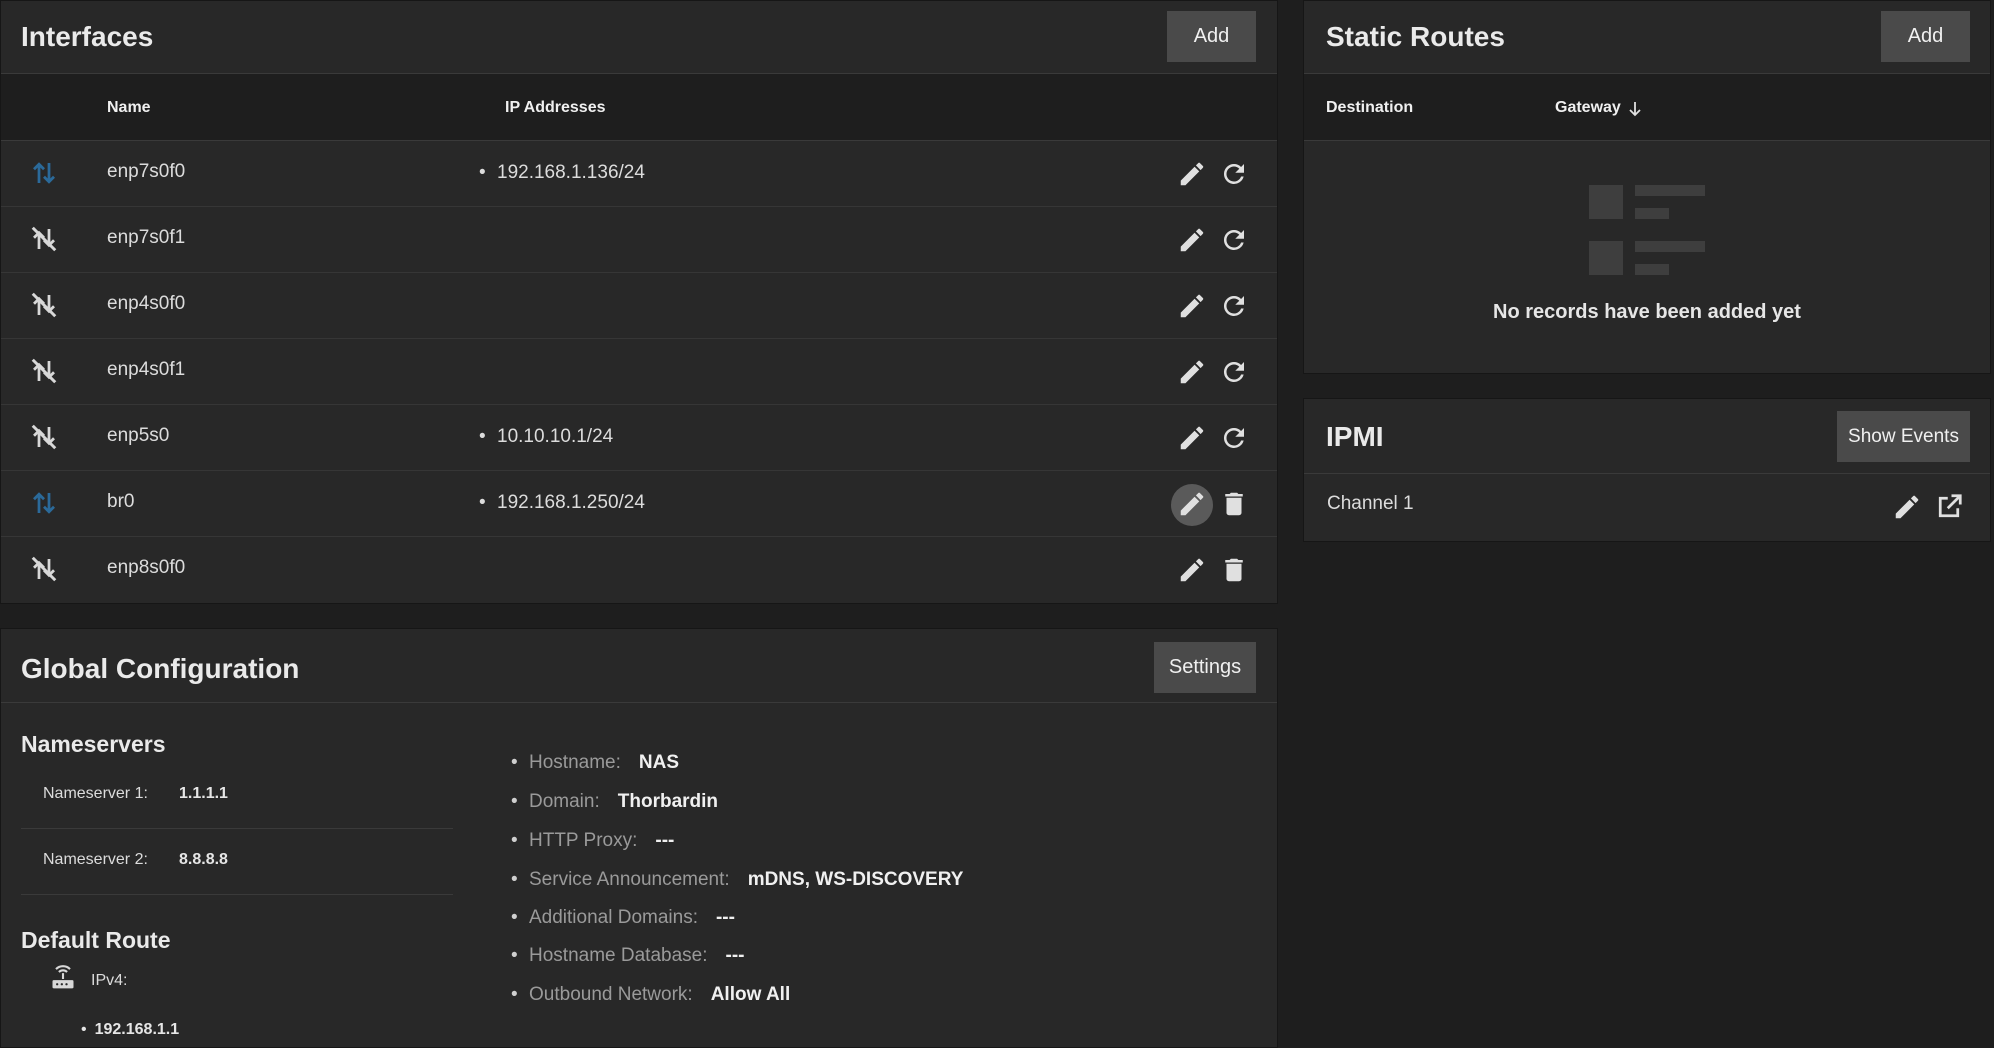  What do you see at coordinates (613, 917) in the screenshot?
I see `additional-domains-key: Additional Domains:` at bounding box center [613, 917].